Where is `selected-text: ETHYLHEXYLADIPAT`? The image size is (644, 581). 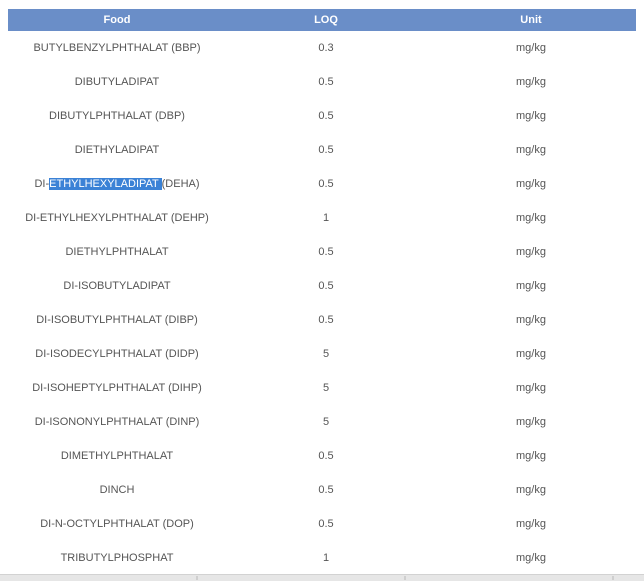 selected-text: ETHYLHEXYLADIPAT is located at coordinates (105, 184).